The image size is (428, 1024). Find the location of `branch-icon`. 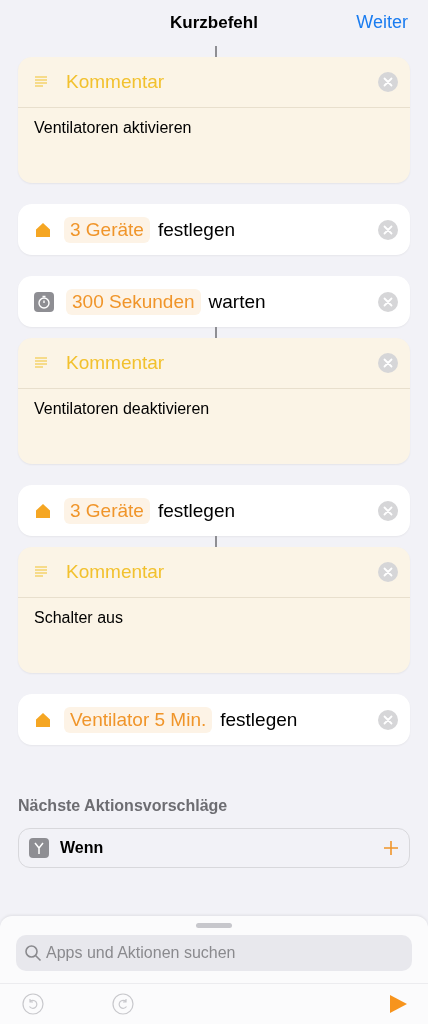

branch-icon is located at coordinates (39, 848).